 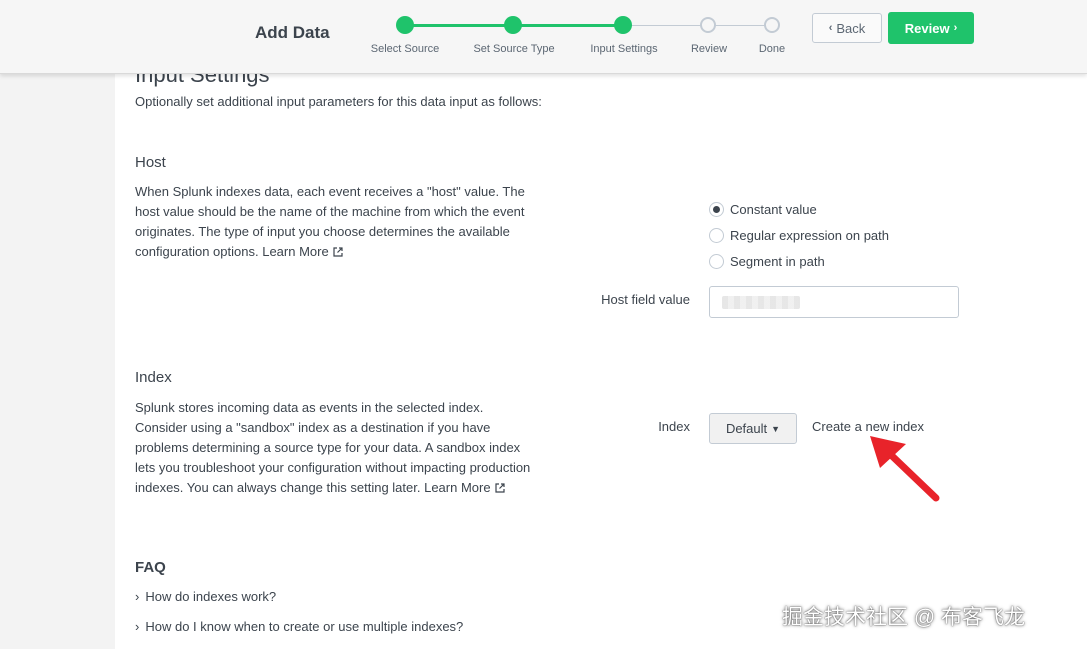 What do you see at coordinates (777, 261) in the screenshot?
I see `radio-label-segment-in-path: Segment in path` at bounding box center [777, 261].